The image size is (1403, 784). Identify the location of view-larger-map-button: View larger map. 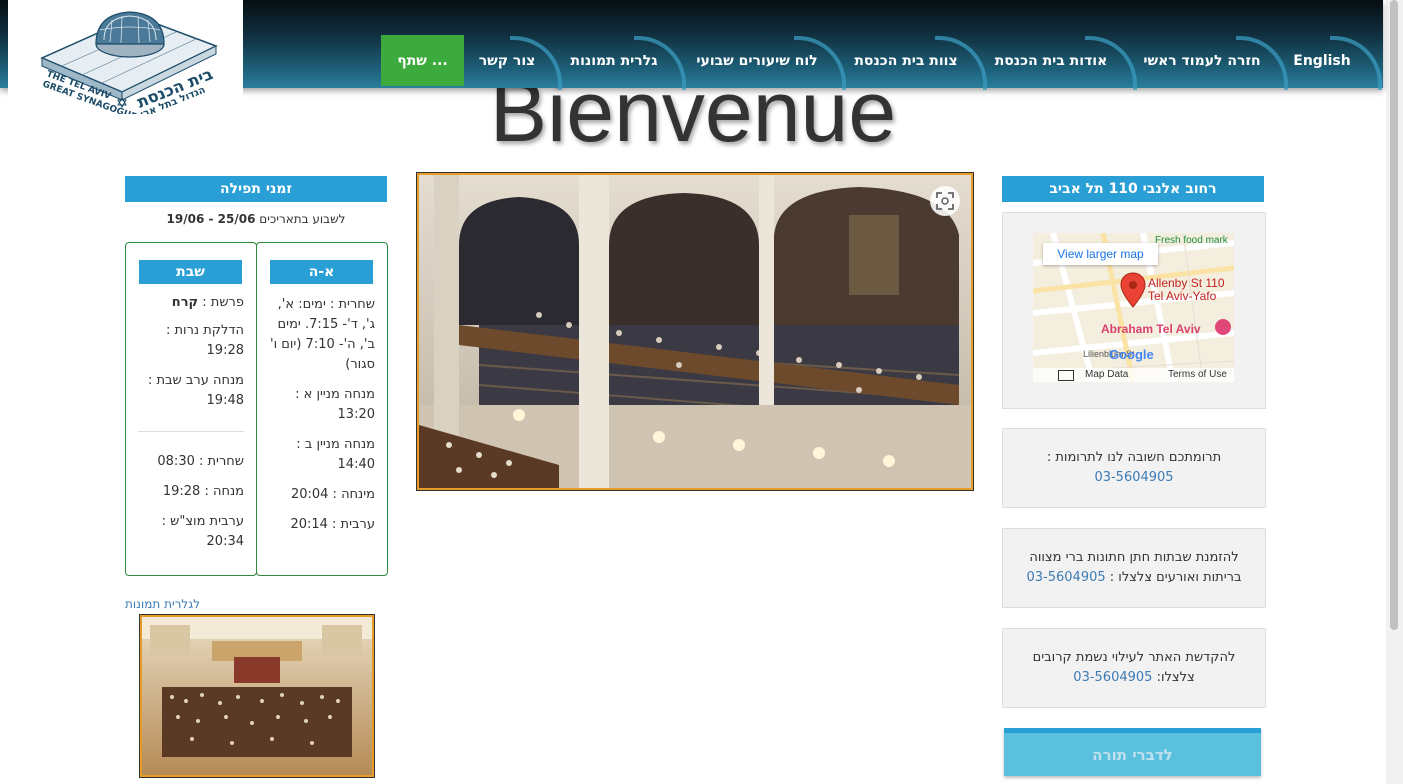
(1100, 254).